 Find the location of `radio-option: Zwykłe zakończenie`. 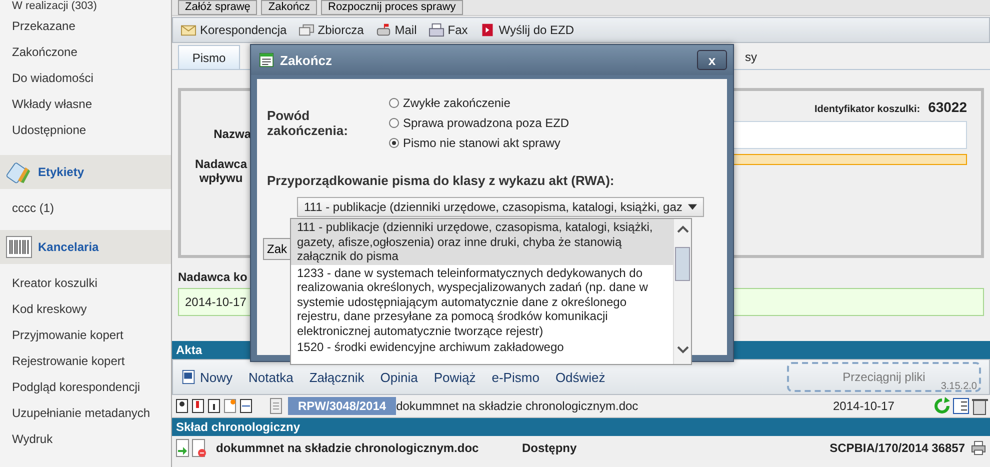

radio-option: Zwykłe zakończenie is located at coordinates (479, 103).